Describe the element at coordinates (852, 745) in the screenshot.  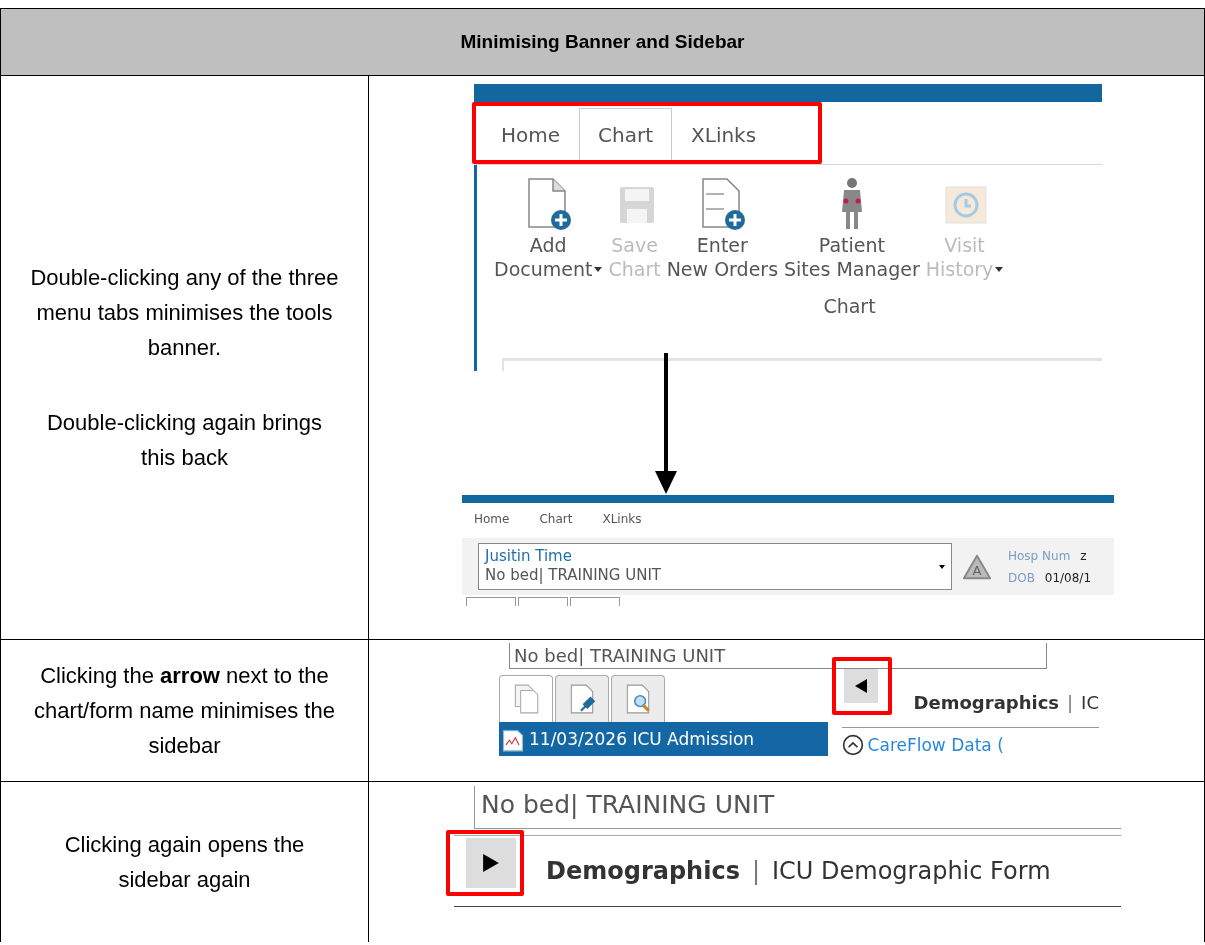
I see `collapse-circle-icon` at that location.